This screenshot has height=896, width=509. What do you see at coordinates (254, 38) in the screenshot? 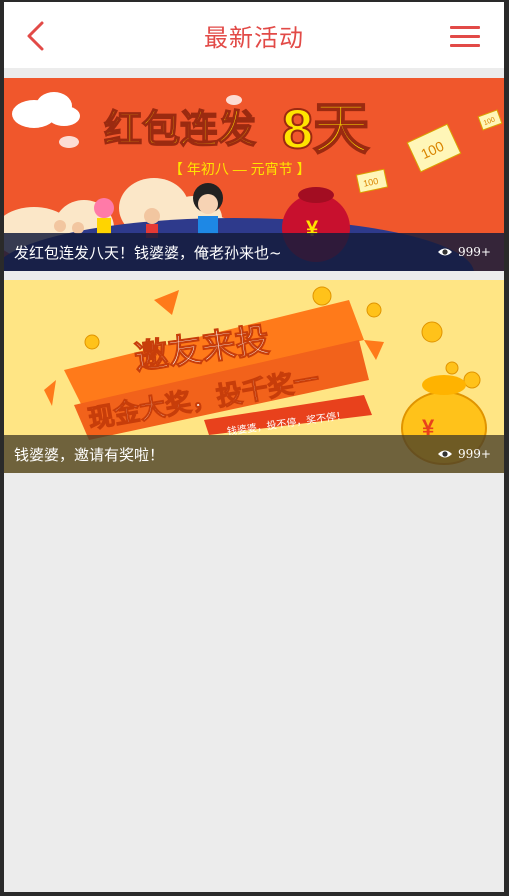
I see `page-title: 最新活动` at bounding box center [254, 38].